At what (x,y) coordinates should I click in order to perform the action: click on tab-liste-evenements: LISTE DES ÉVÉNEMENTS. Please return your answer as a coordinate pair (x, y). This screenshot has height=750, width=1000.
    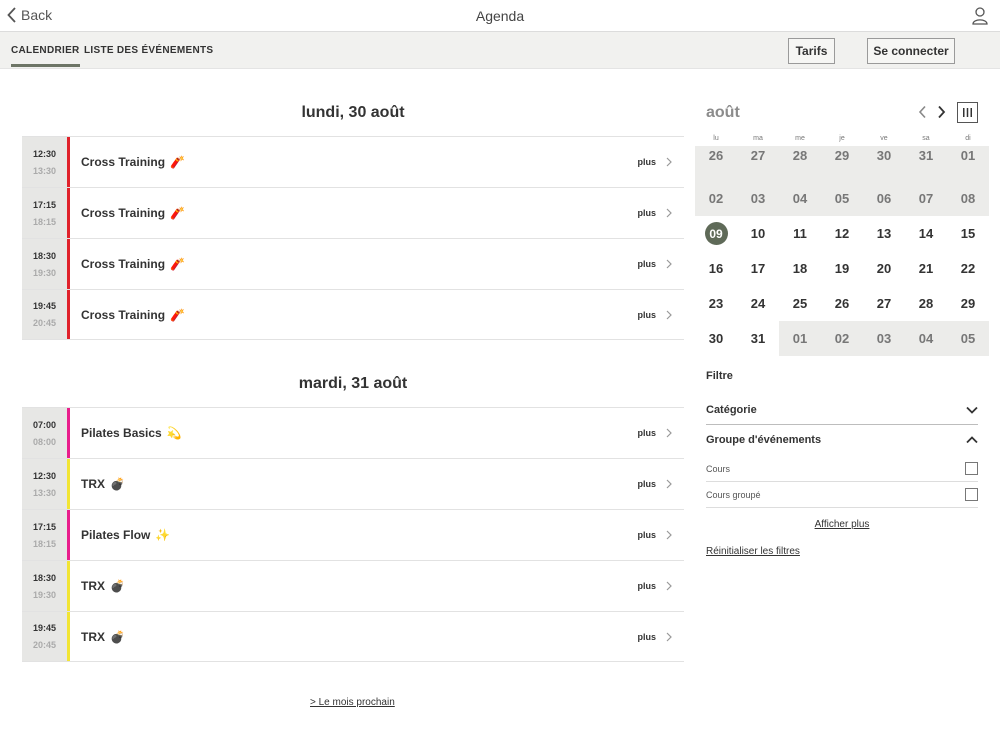
    Looking at the image, I should click on (148, 50).